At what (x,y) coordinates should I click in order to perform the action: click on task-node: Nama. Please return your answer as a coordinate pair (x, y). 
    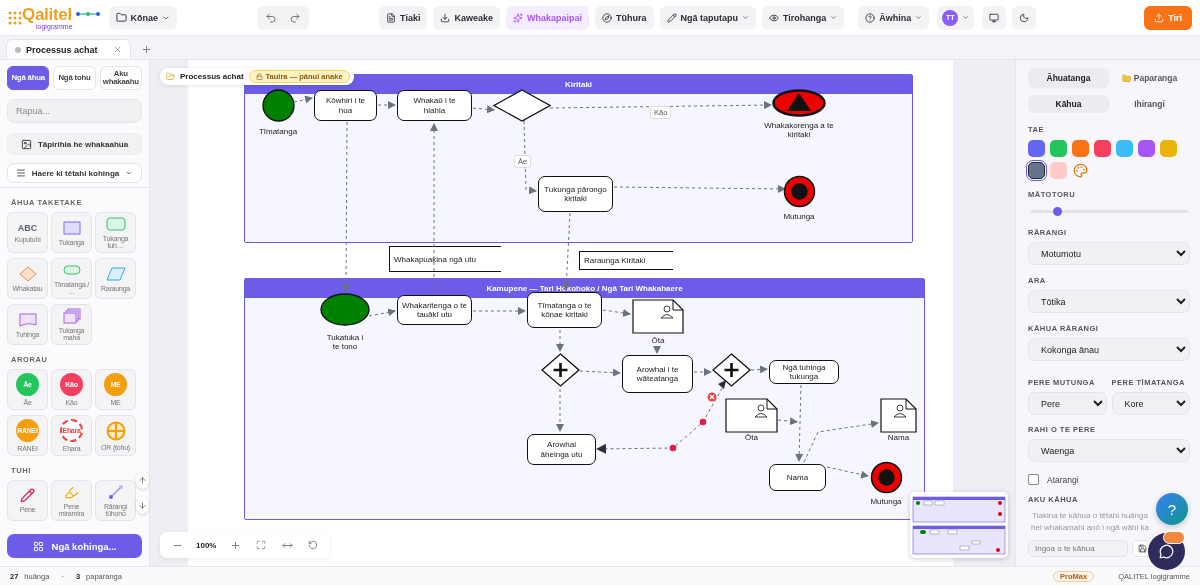
    Looking at the image, I should click on (797, 477).